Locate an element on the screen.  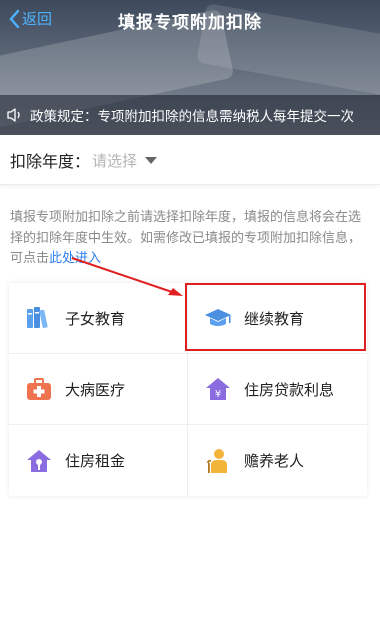
house-loan-icon: ¥ is located at coordinates (218, 389).